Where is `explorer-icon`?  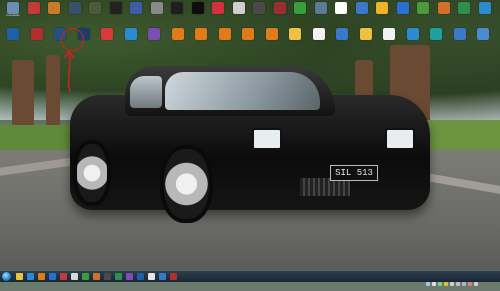 explorer-icon is located at coordinates (19, 276).